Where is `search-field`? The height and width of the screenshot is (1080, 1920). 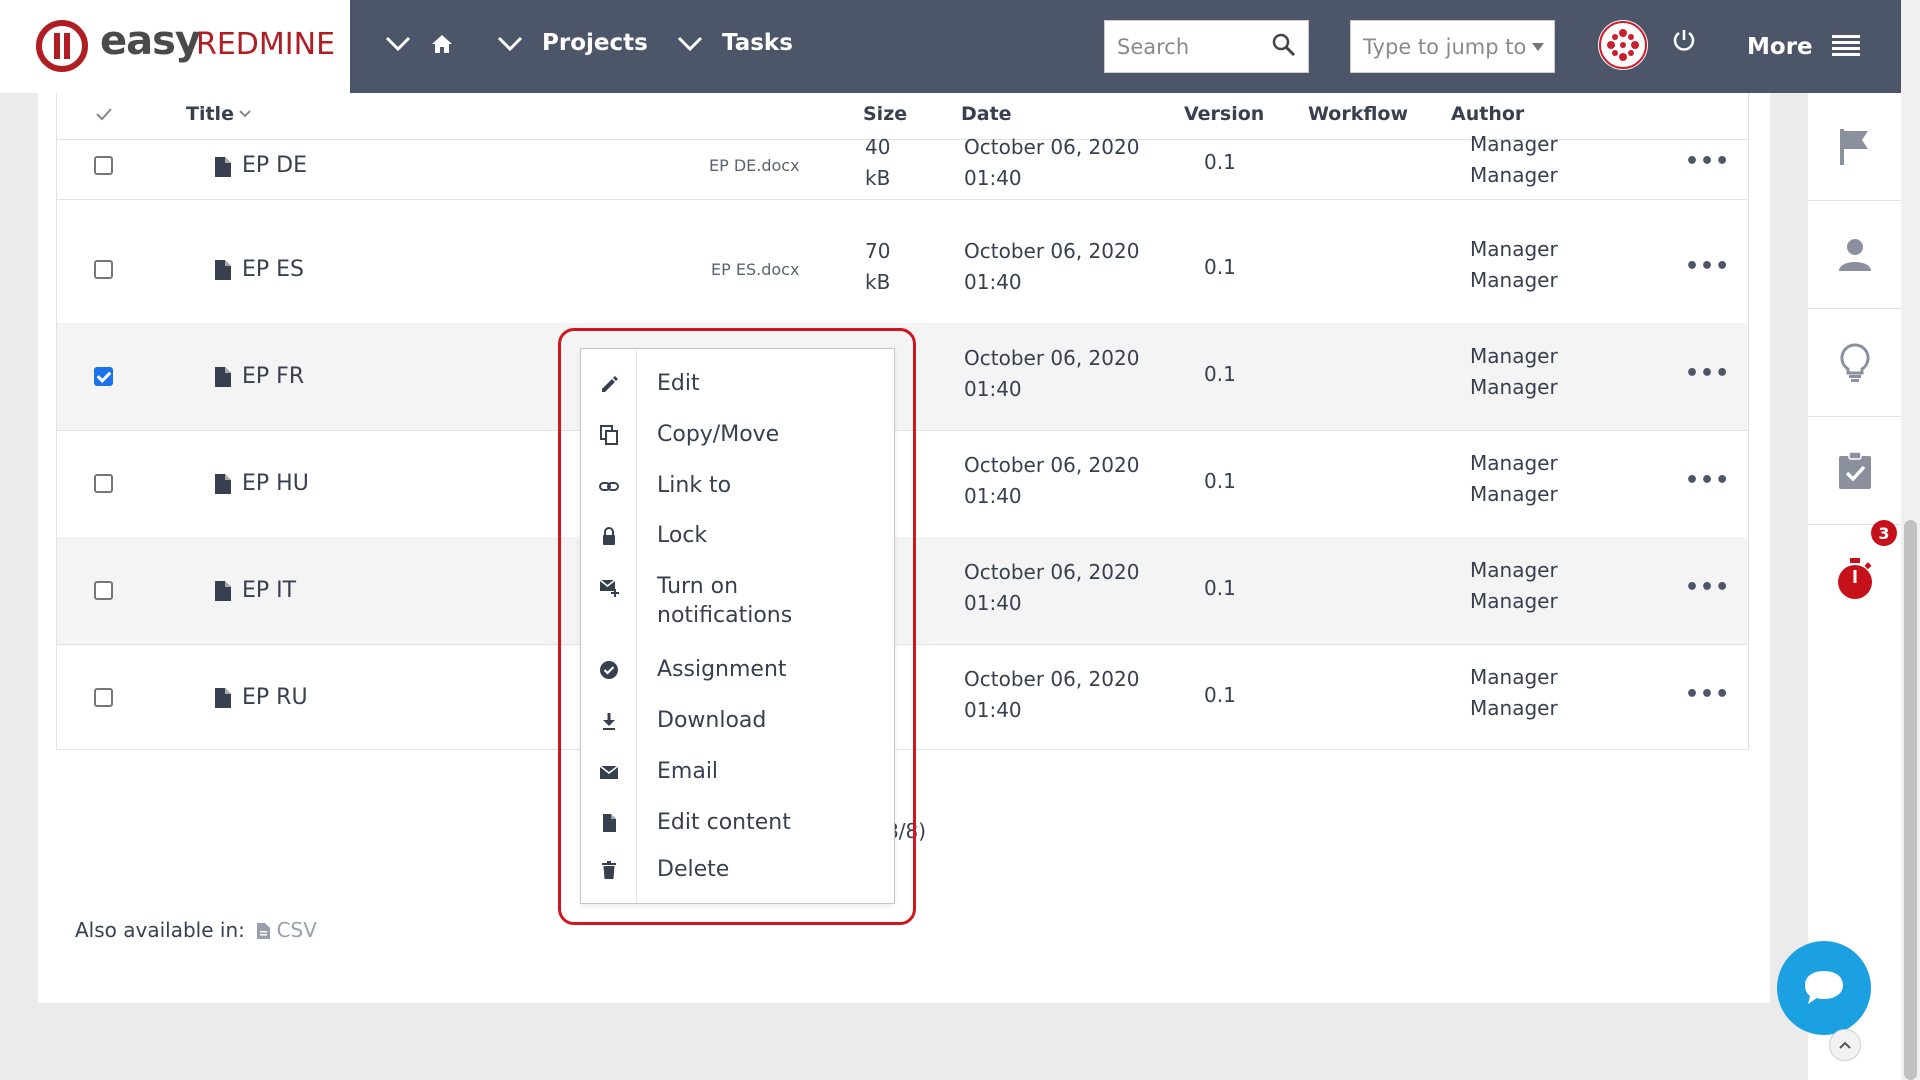 search-field is located at coordinates (1206, 46).